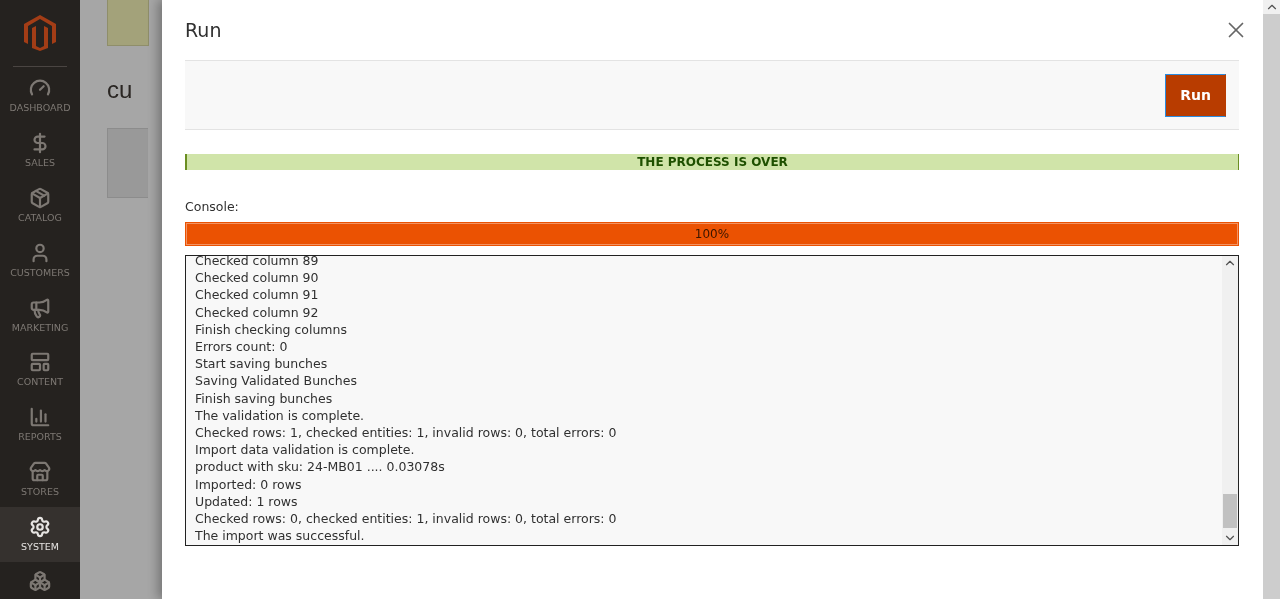 The width and height of the screenshot is (1280, 599). I want to click on console-line: Checked column 92, so click(257, 312).